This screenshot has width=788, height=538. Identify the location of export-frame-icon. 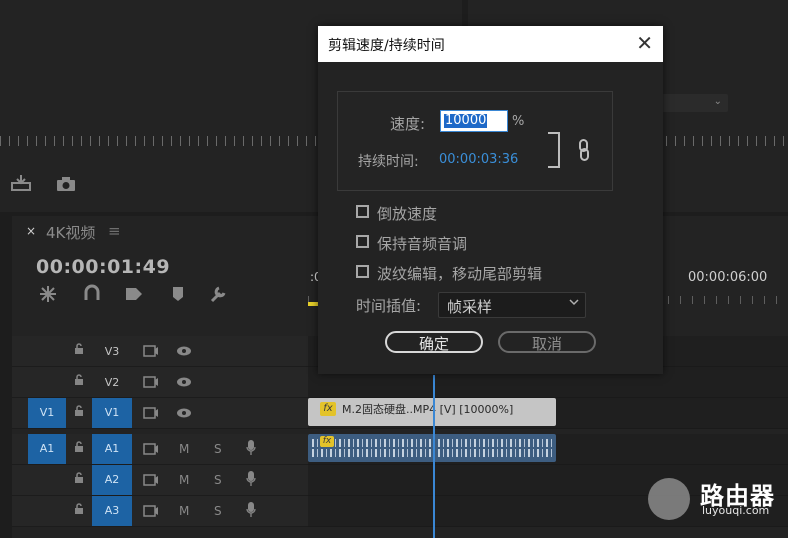
(21, 183).